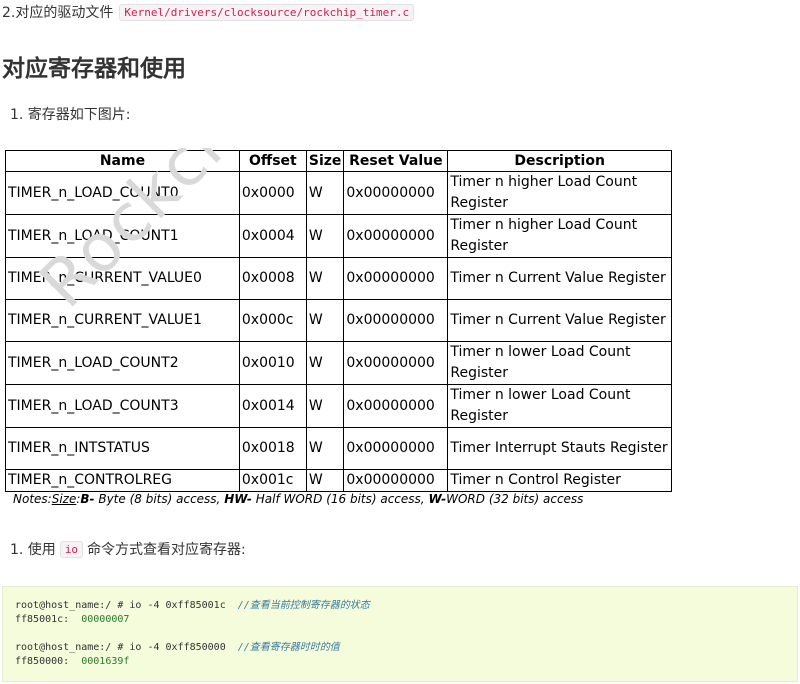  What do you see at coordinates (325, 161) in the screenshot?
I see `header-size: Size` at bounding box center [325, 161].